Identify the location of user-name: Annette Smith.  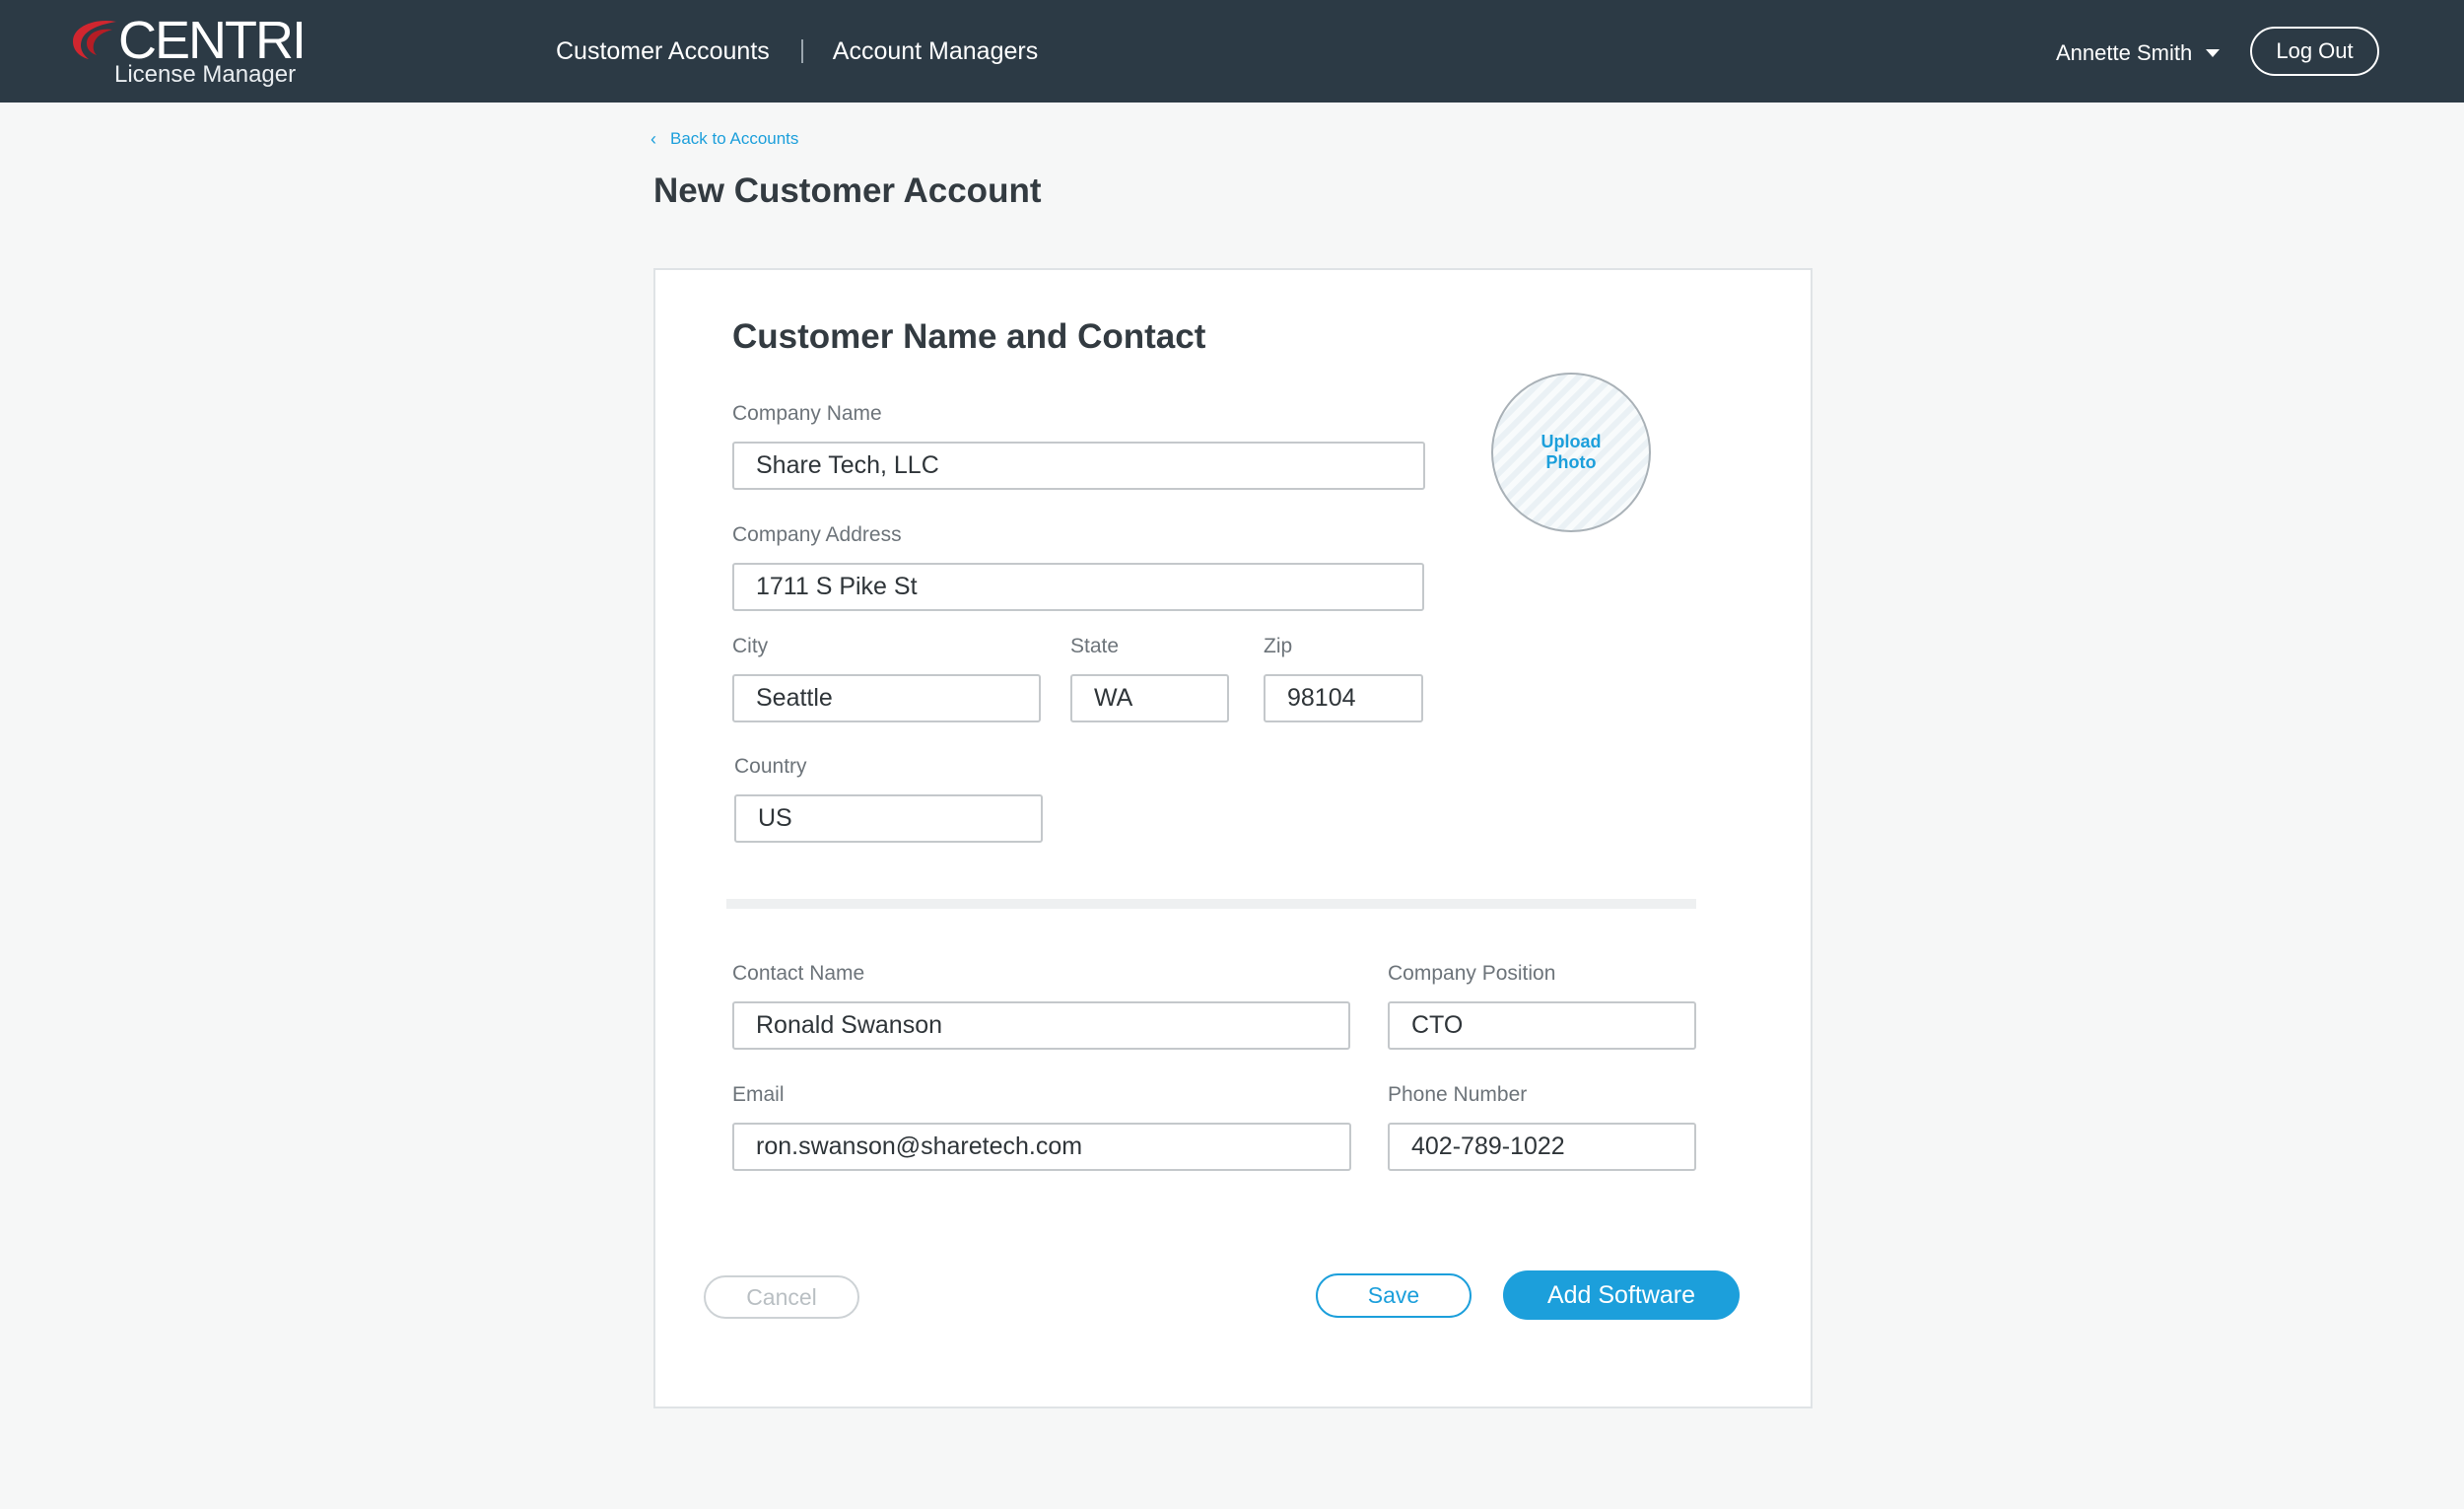
(2124, 52).